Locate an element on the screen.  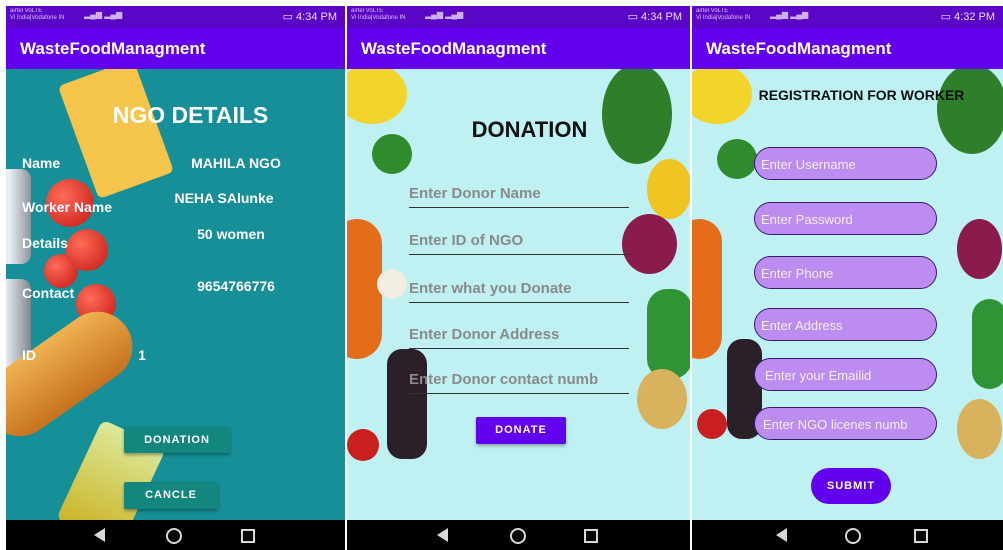
pepper-image is located at coordinates (668, 189).